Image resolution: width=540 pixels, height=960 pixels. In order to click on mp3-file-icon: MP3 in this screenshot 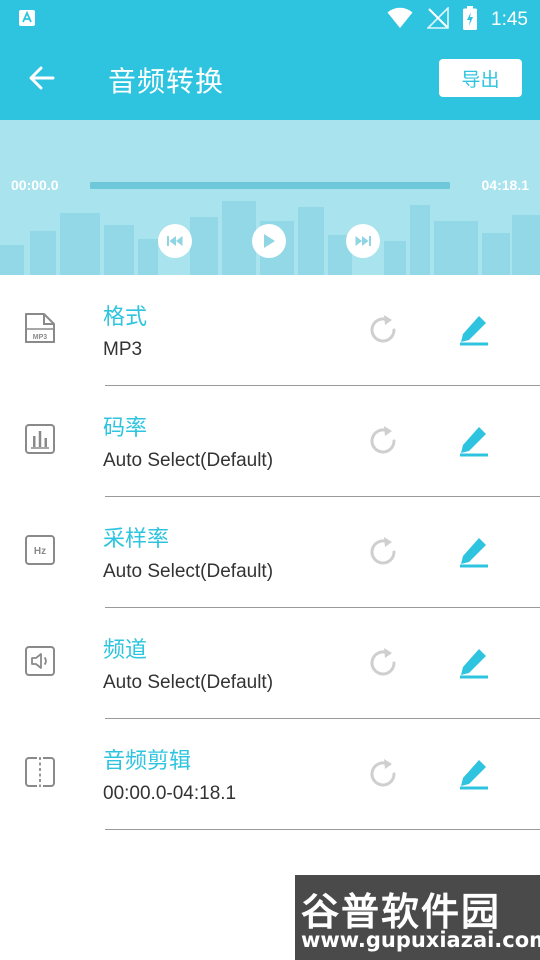, I will do `click(40, 328)`.